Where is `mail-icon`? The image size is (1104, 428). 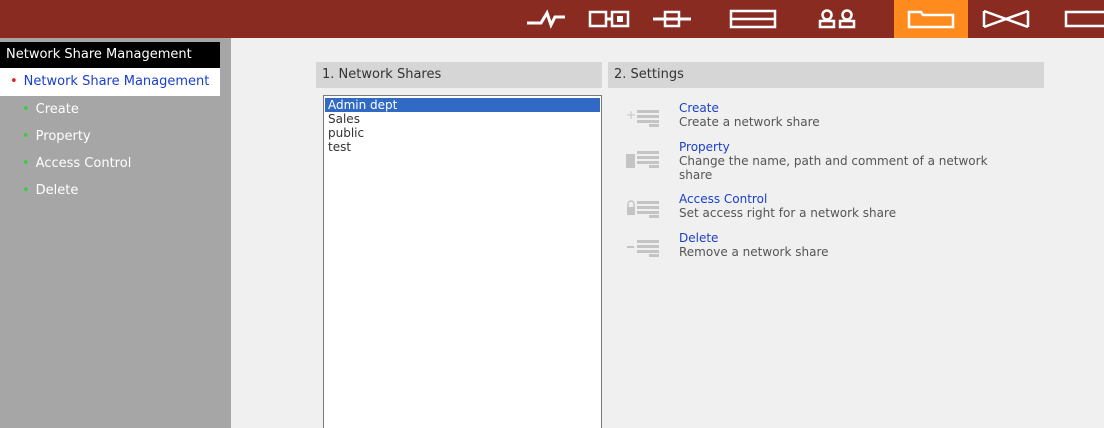
mail-icon is located at coordinates (1006, 19).